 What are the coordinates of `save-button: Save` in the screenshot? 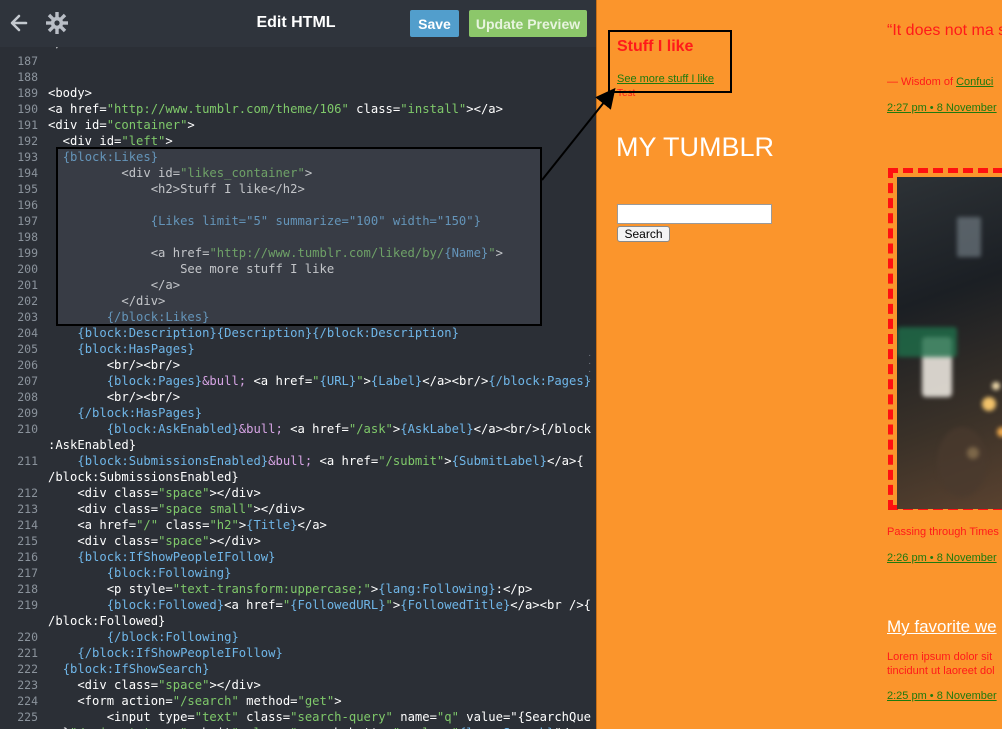 It's located at (434, 23).